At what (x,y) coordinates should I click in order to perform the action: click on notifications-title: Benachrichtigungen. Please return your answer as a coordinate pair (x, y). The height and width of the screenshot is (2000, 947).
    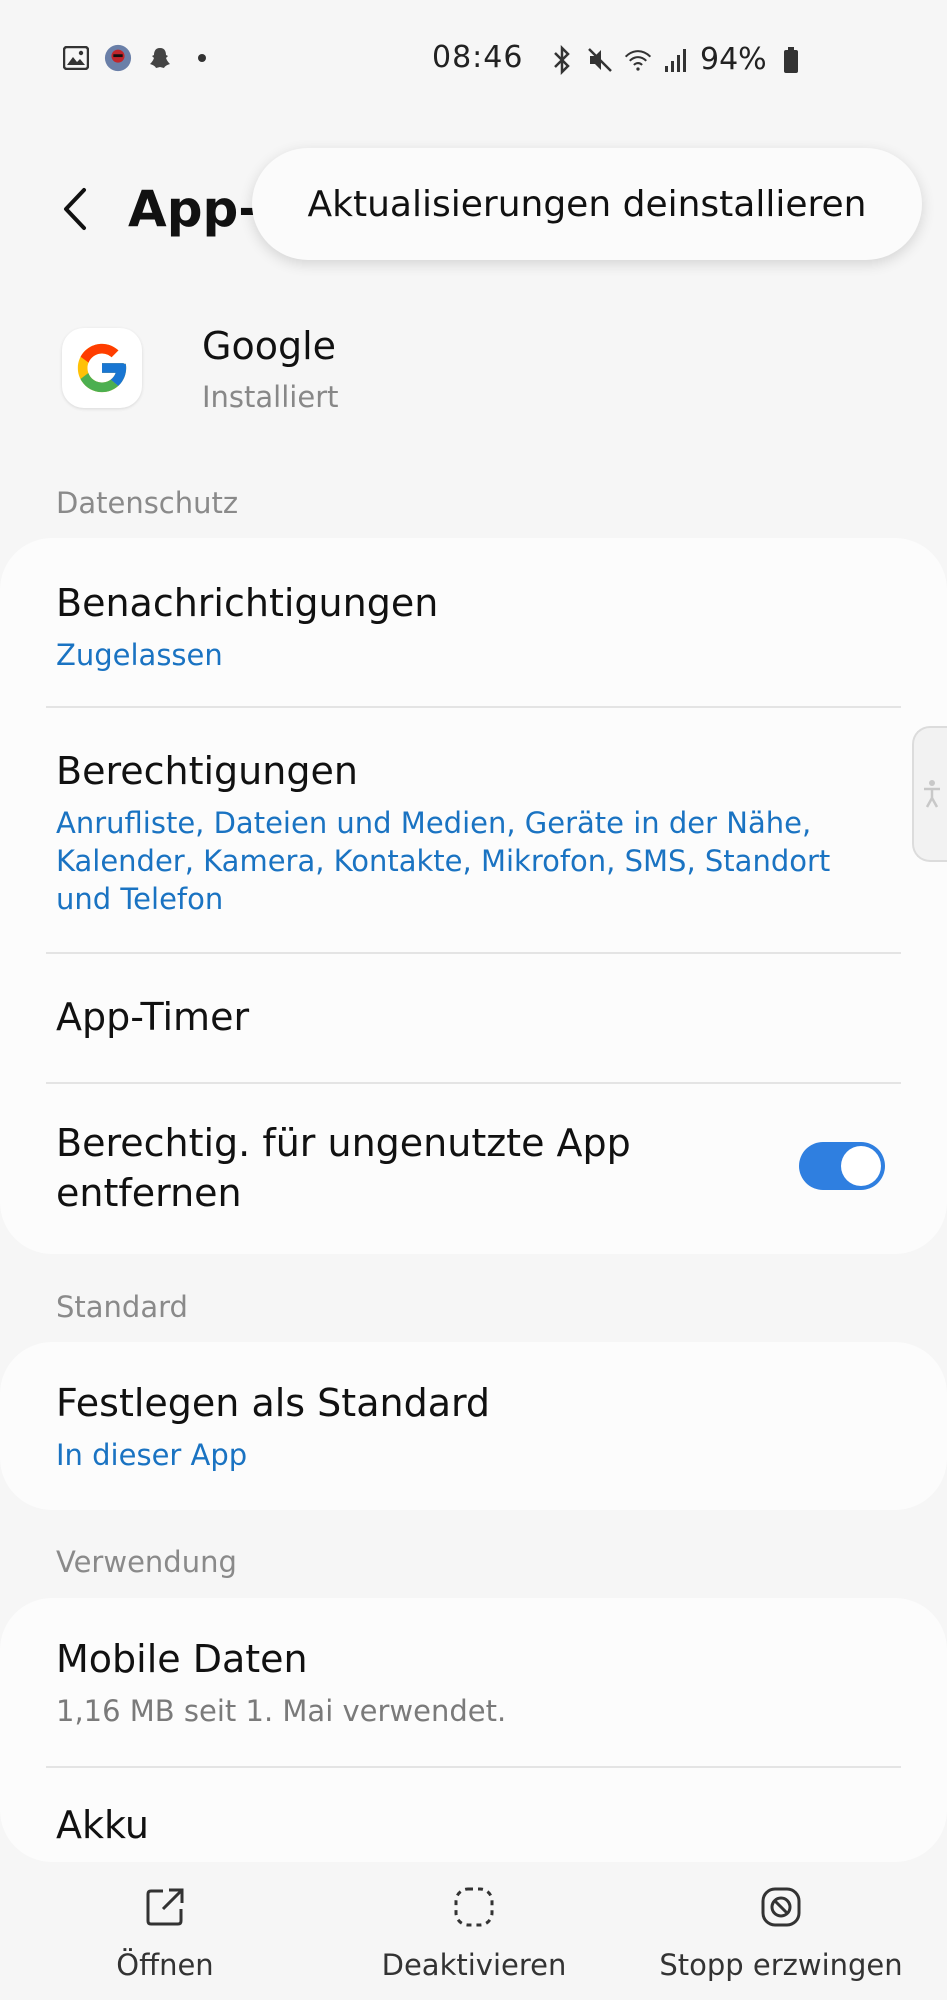
    Looking at the image, I should click on (247, 603).